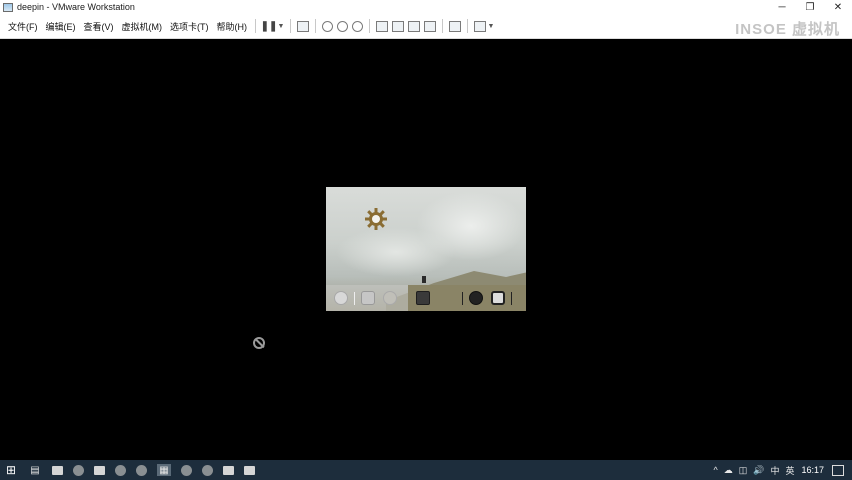  I want to click on deepin-dock, so click(426, 298).